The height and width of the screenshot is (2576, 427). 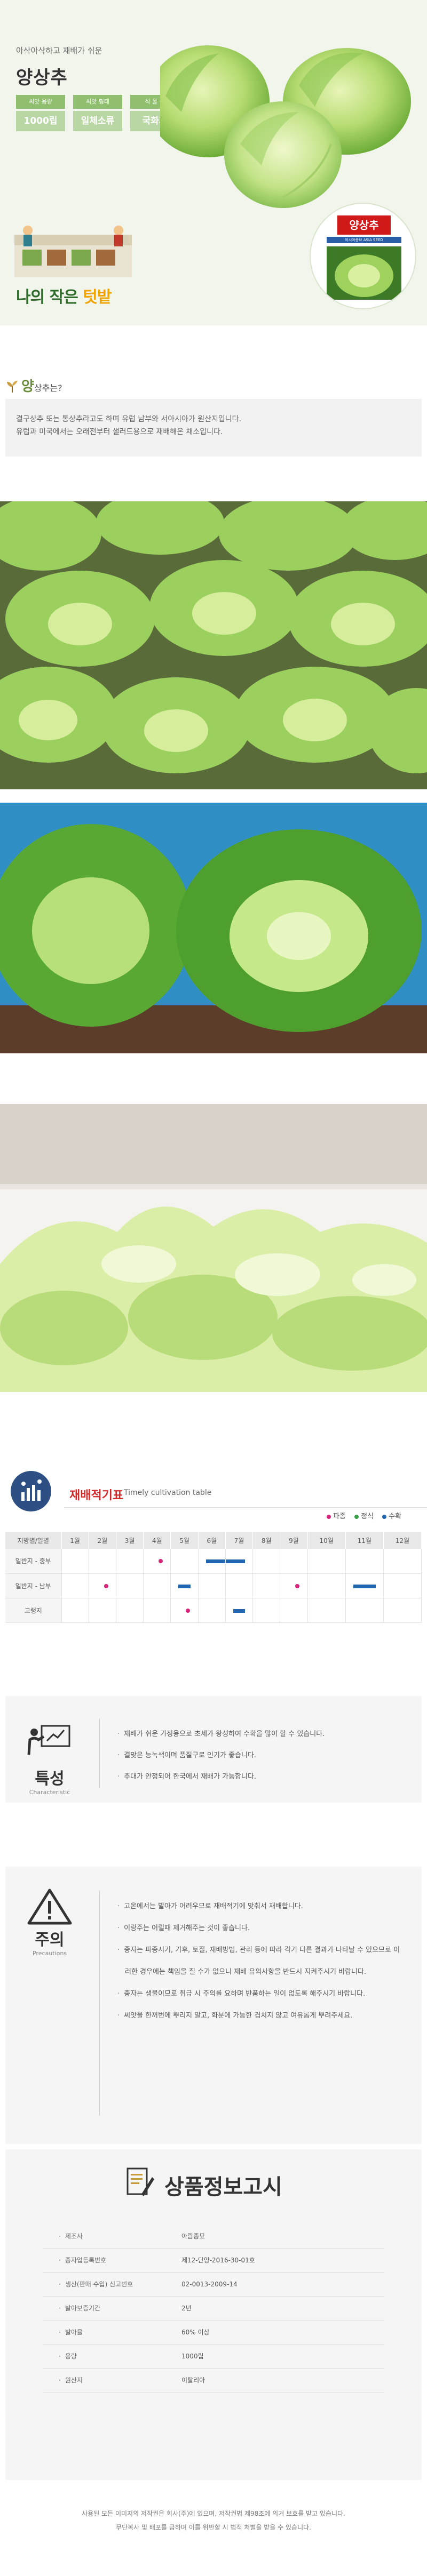 I want to click on cultivation-icon-badge, so click(x=31, y=1491).